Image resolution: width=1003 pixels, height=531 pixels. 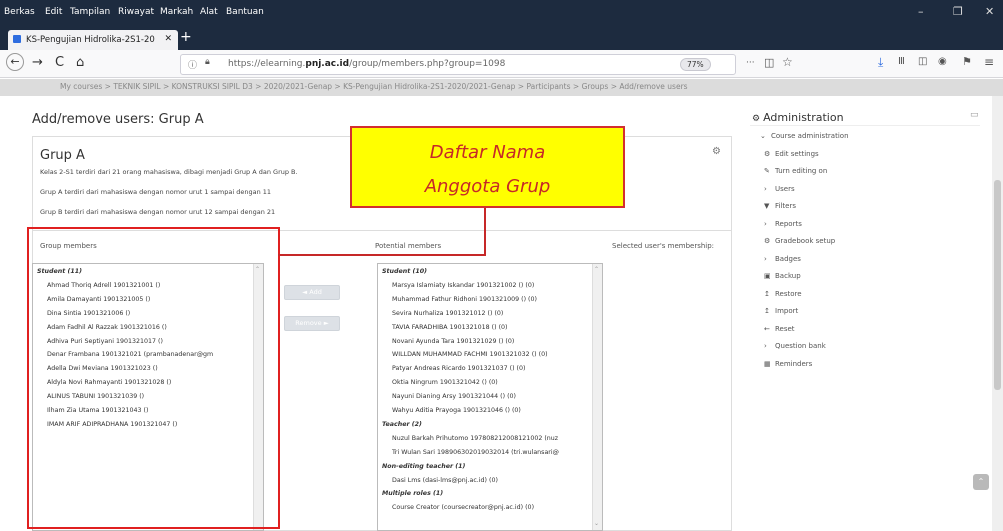 What do you see at coordinates (312, 323) in the screenshot?
I see `remove-button: Remove ►` at bounding box center [312, 323].